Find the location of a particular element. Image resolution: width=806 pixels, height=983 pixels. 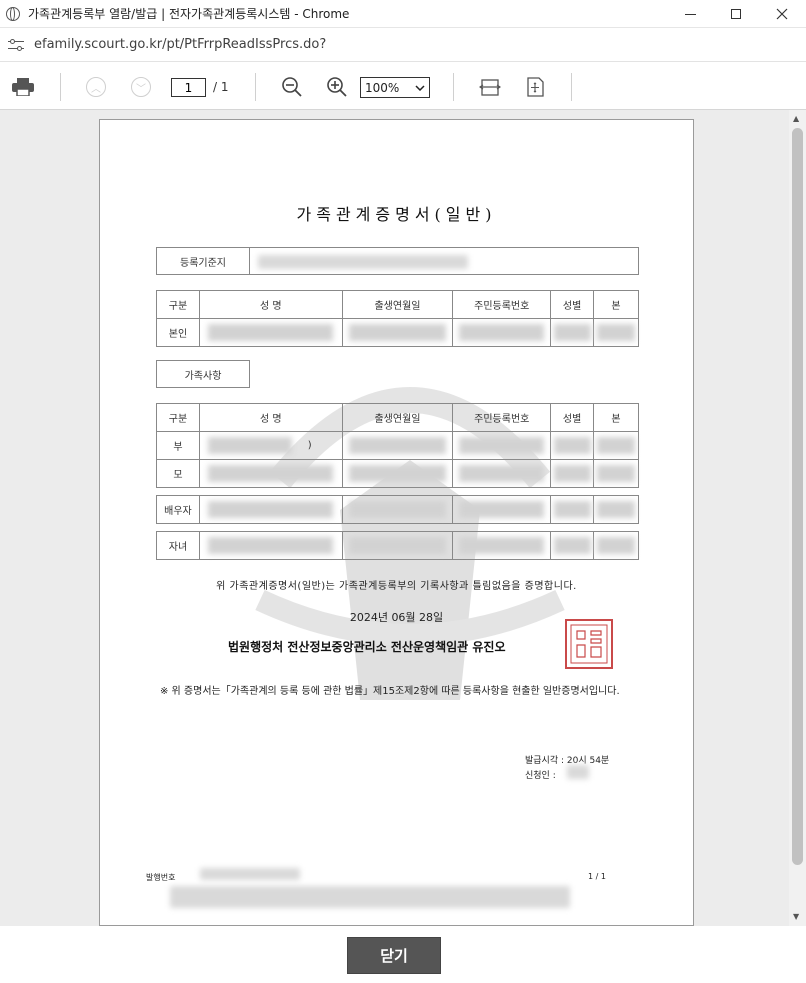

redacted-applicant is located at coordinates (578, 772).